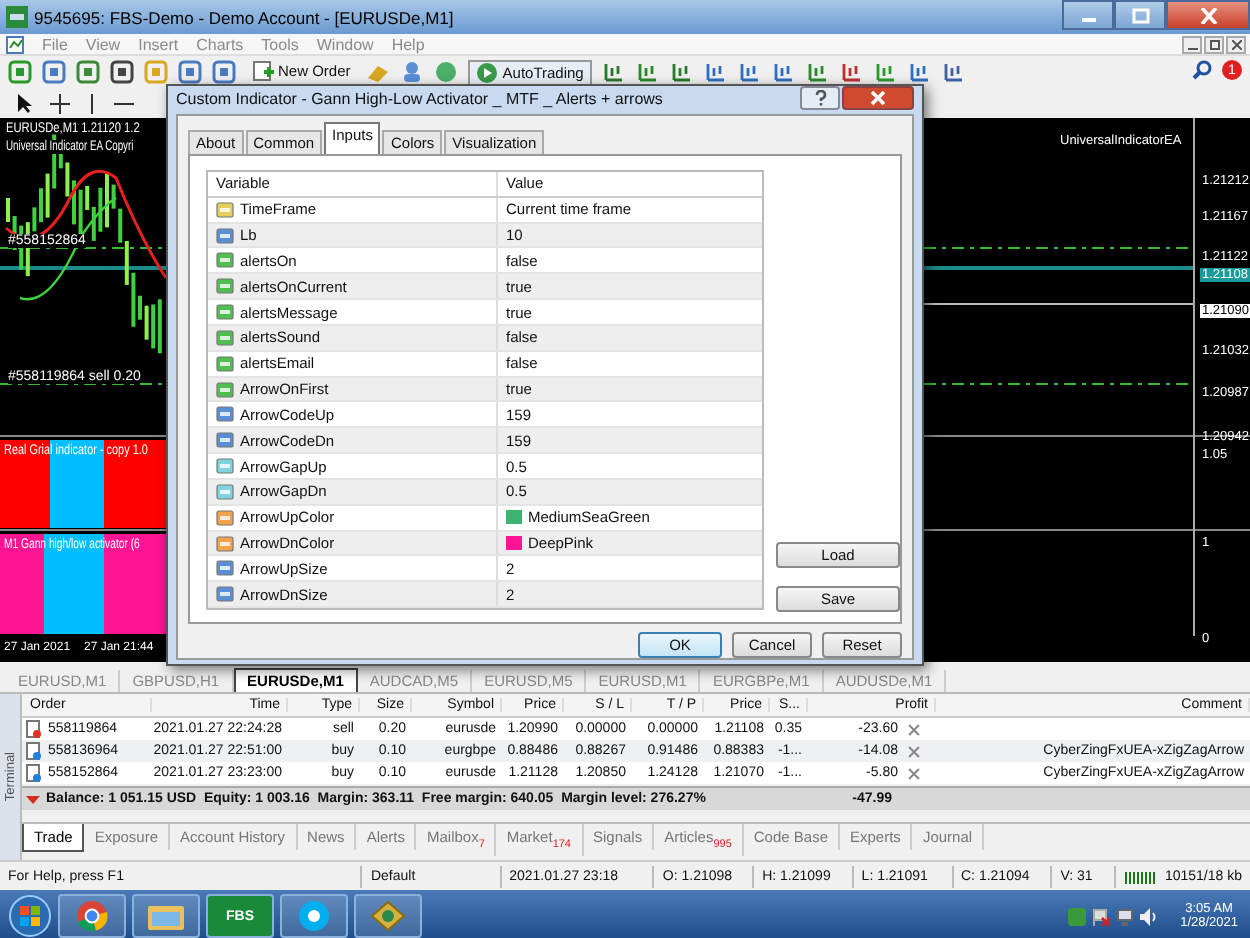  What do you see at coordinates (1149, 916) in the screenshot?
I see `speaker-icon` at bounding box center [1149, 916].